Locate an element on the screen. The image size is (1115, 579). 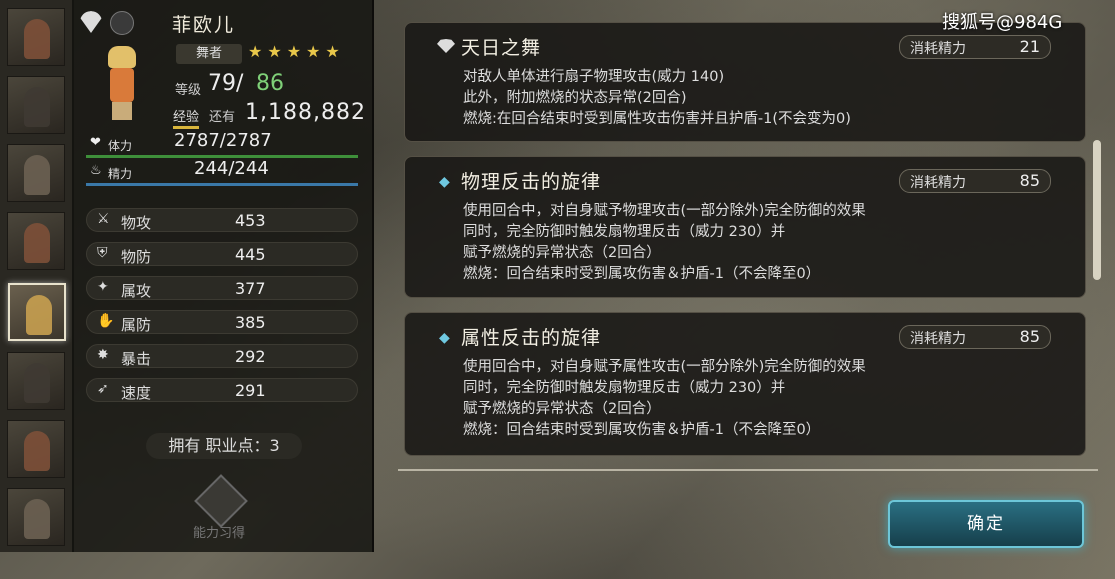
magic-icon: ✦ is located at coordinates (103, 287).